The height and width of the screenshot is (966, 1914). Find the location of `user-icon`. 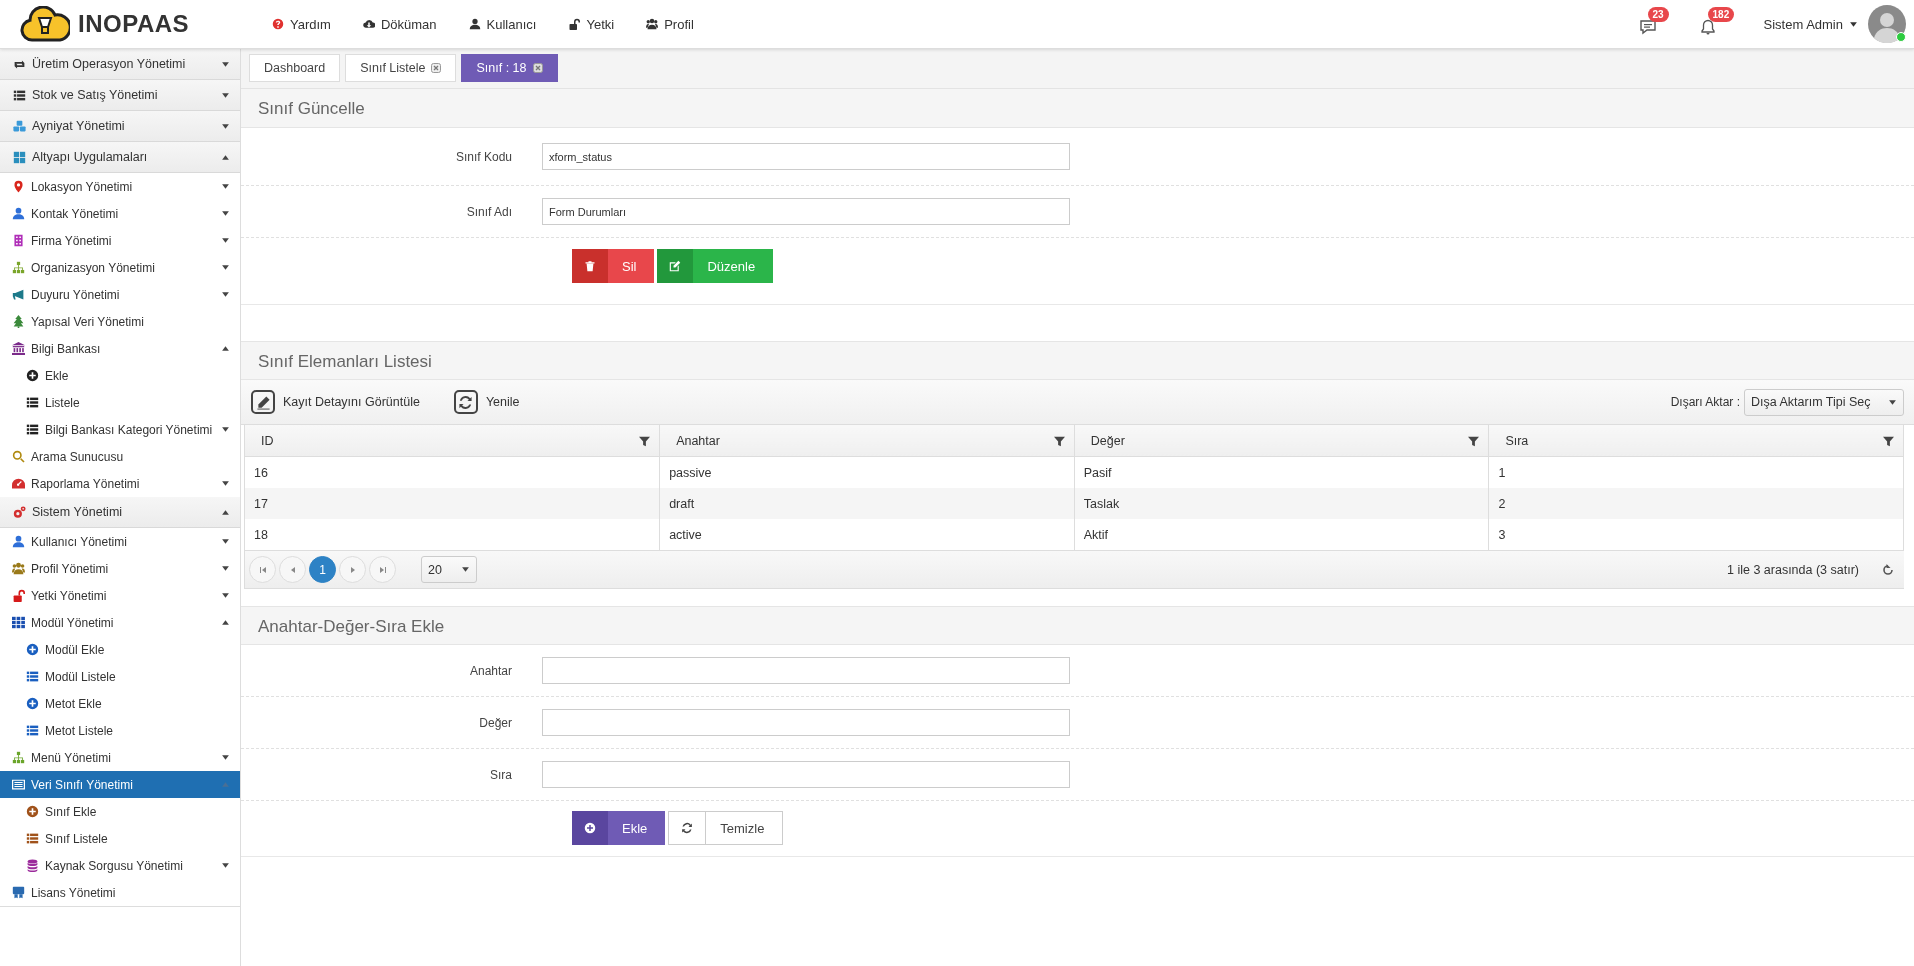

user-icon is located at coordinates (18, 541).